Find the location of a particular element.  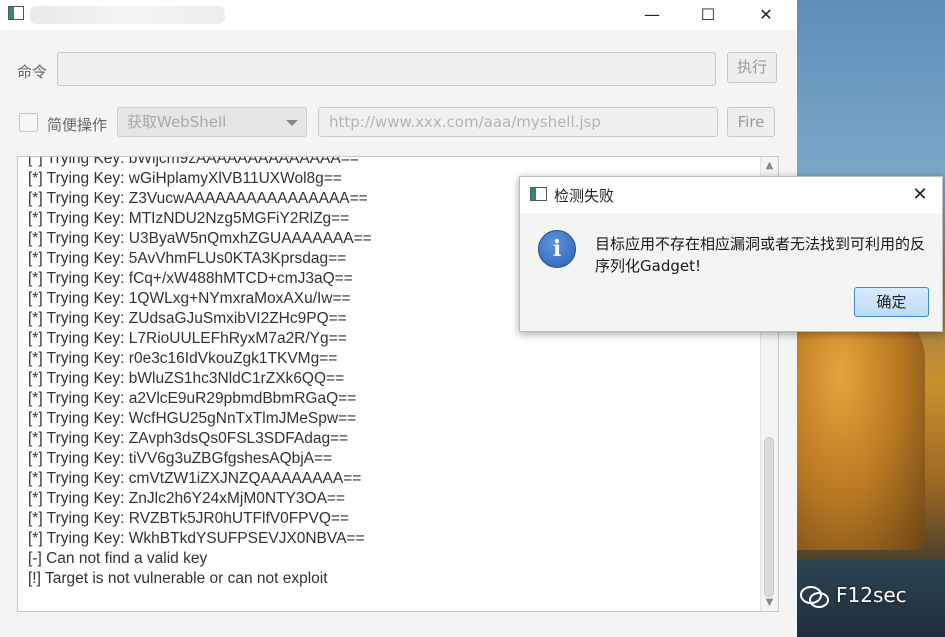

log-line: [*] Trying Key: tiVV6g3uZBGfgshesAQbjA== is located at coordinates (180, 458).